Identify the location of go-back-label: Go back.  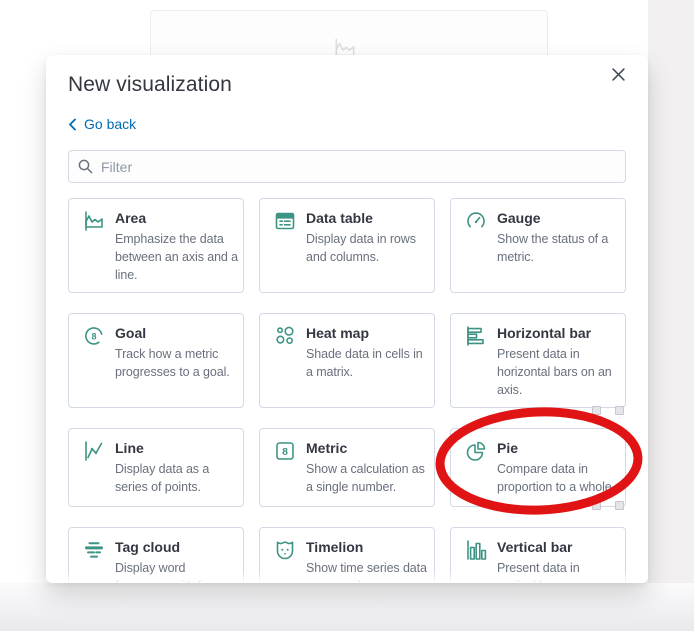
(110, 124).